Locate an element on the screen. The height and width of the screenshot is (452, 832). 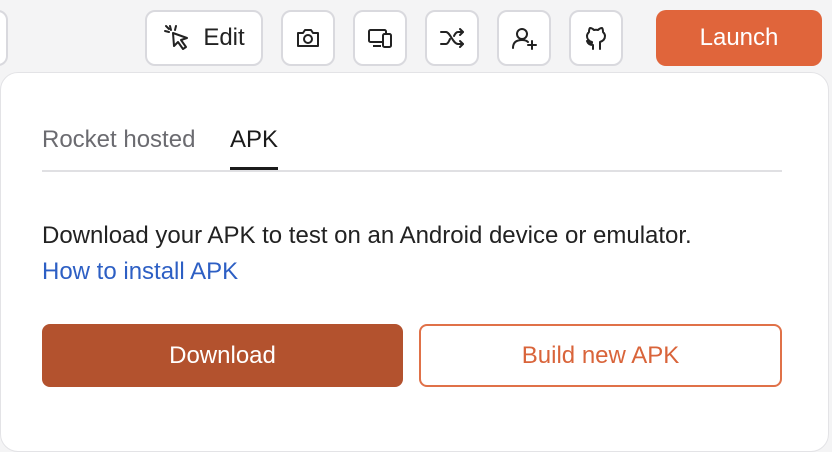
user-plus-icon is located at coordinates (524, 38).